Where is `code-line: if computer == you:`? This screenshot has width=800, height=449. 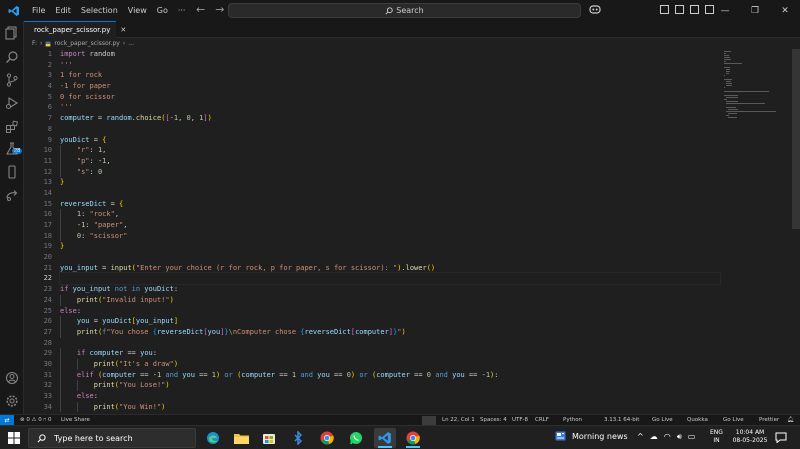 code-line: if computer == you: is located at coordinates (390, 353).